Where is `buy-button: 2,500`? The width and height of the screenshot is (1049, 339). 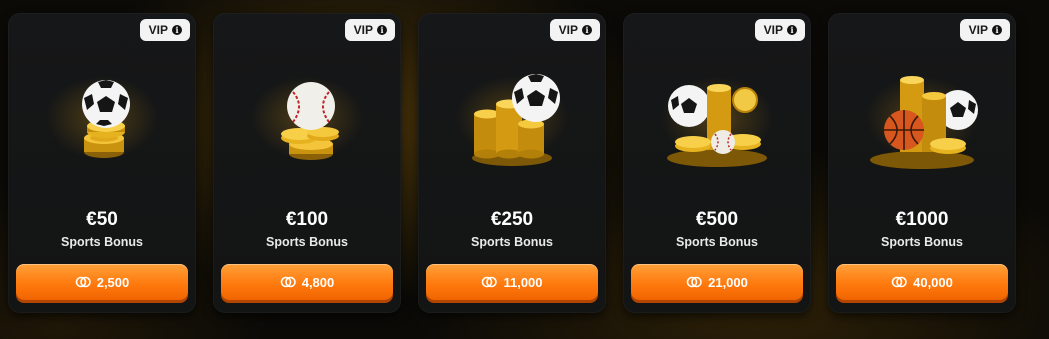
buy-button: 2,500 is located at coordinates (102, 282).